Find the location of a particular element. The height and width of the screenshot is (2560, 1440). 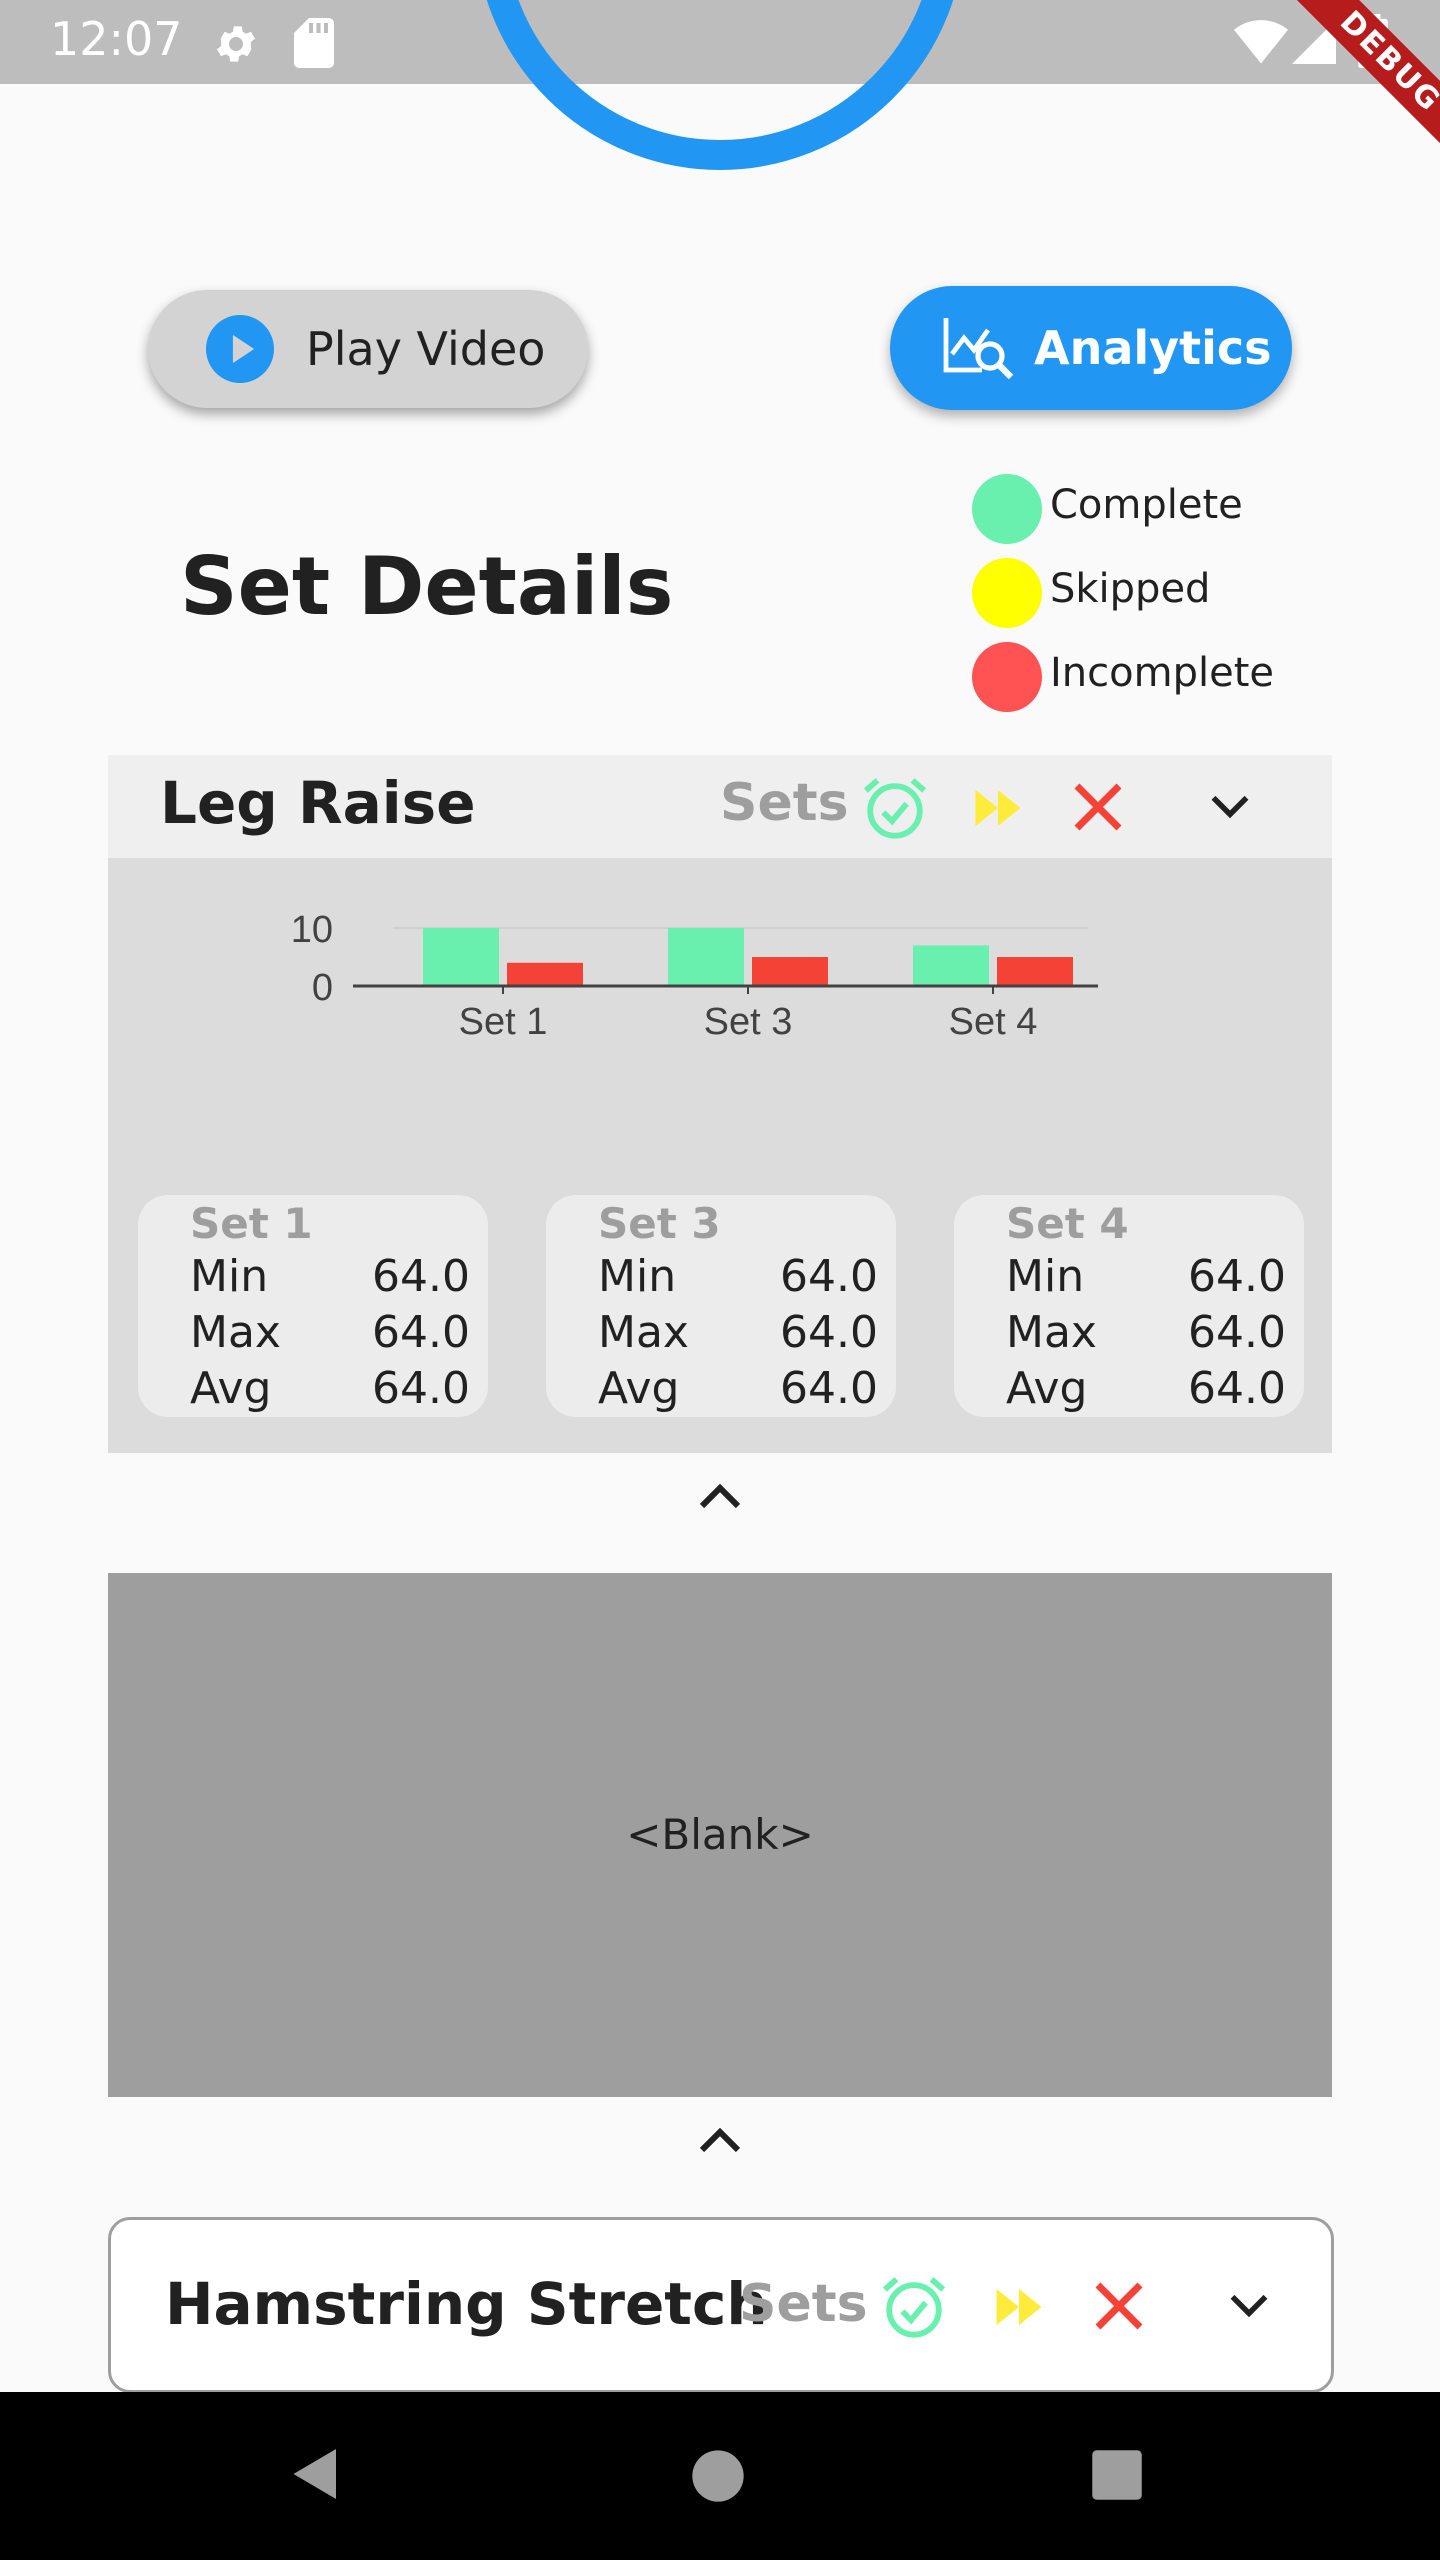

skipped-dot is located at coordinates (1007, 593).